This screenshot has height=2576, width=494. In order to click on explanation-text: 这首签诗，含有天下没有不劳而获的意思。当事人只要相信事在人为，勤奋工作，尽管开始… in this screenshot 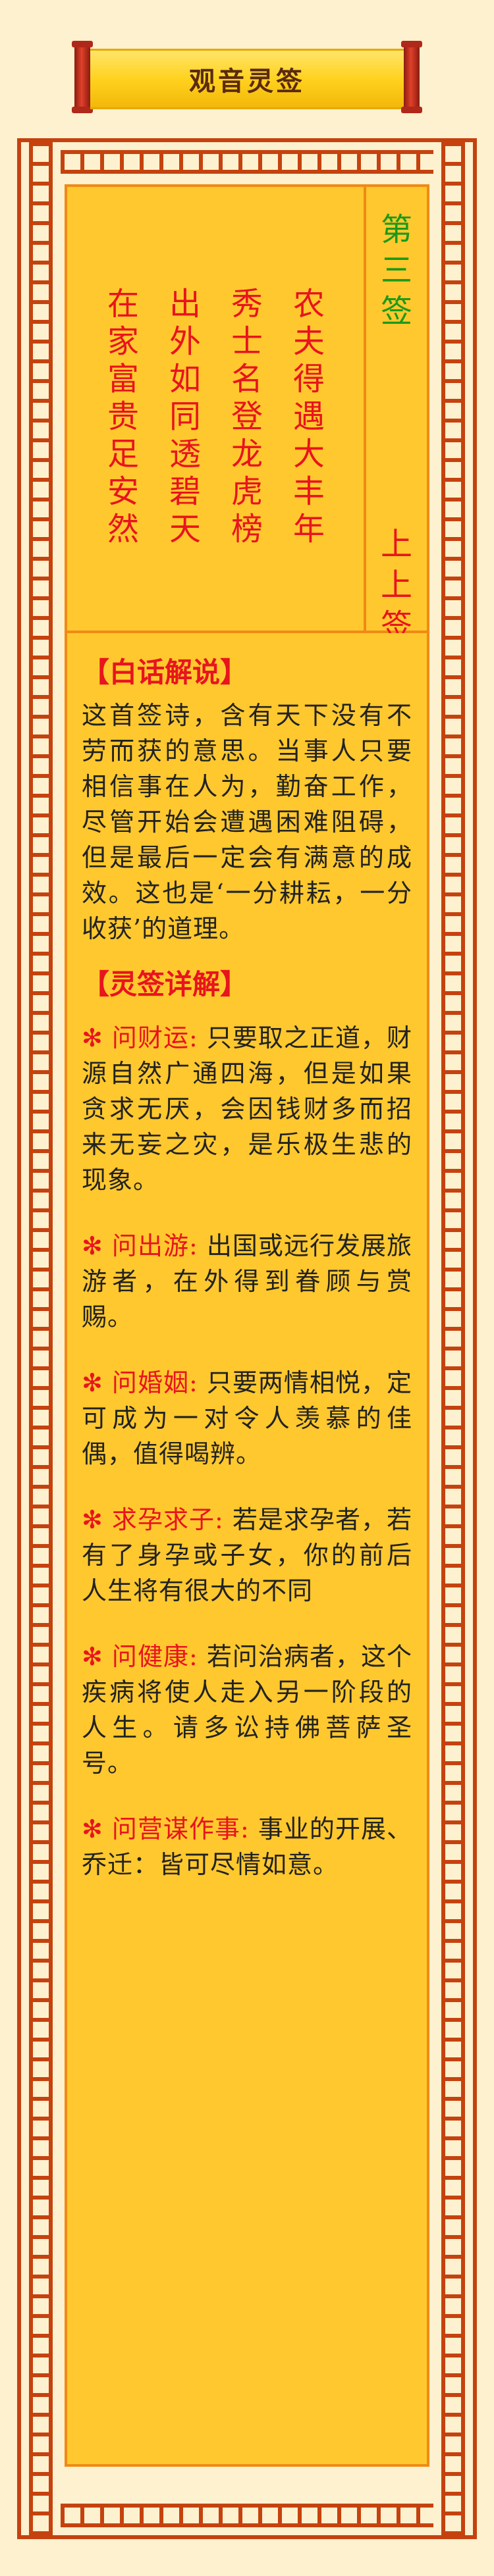, I will do `click(247, 822)`.